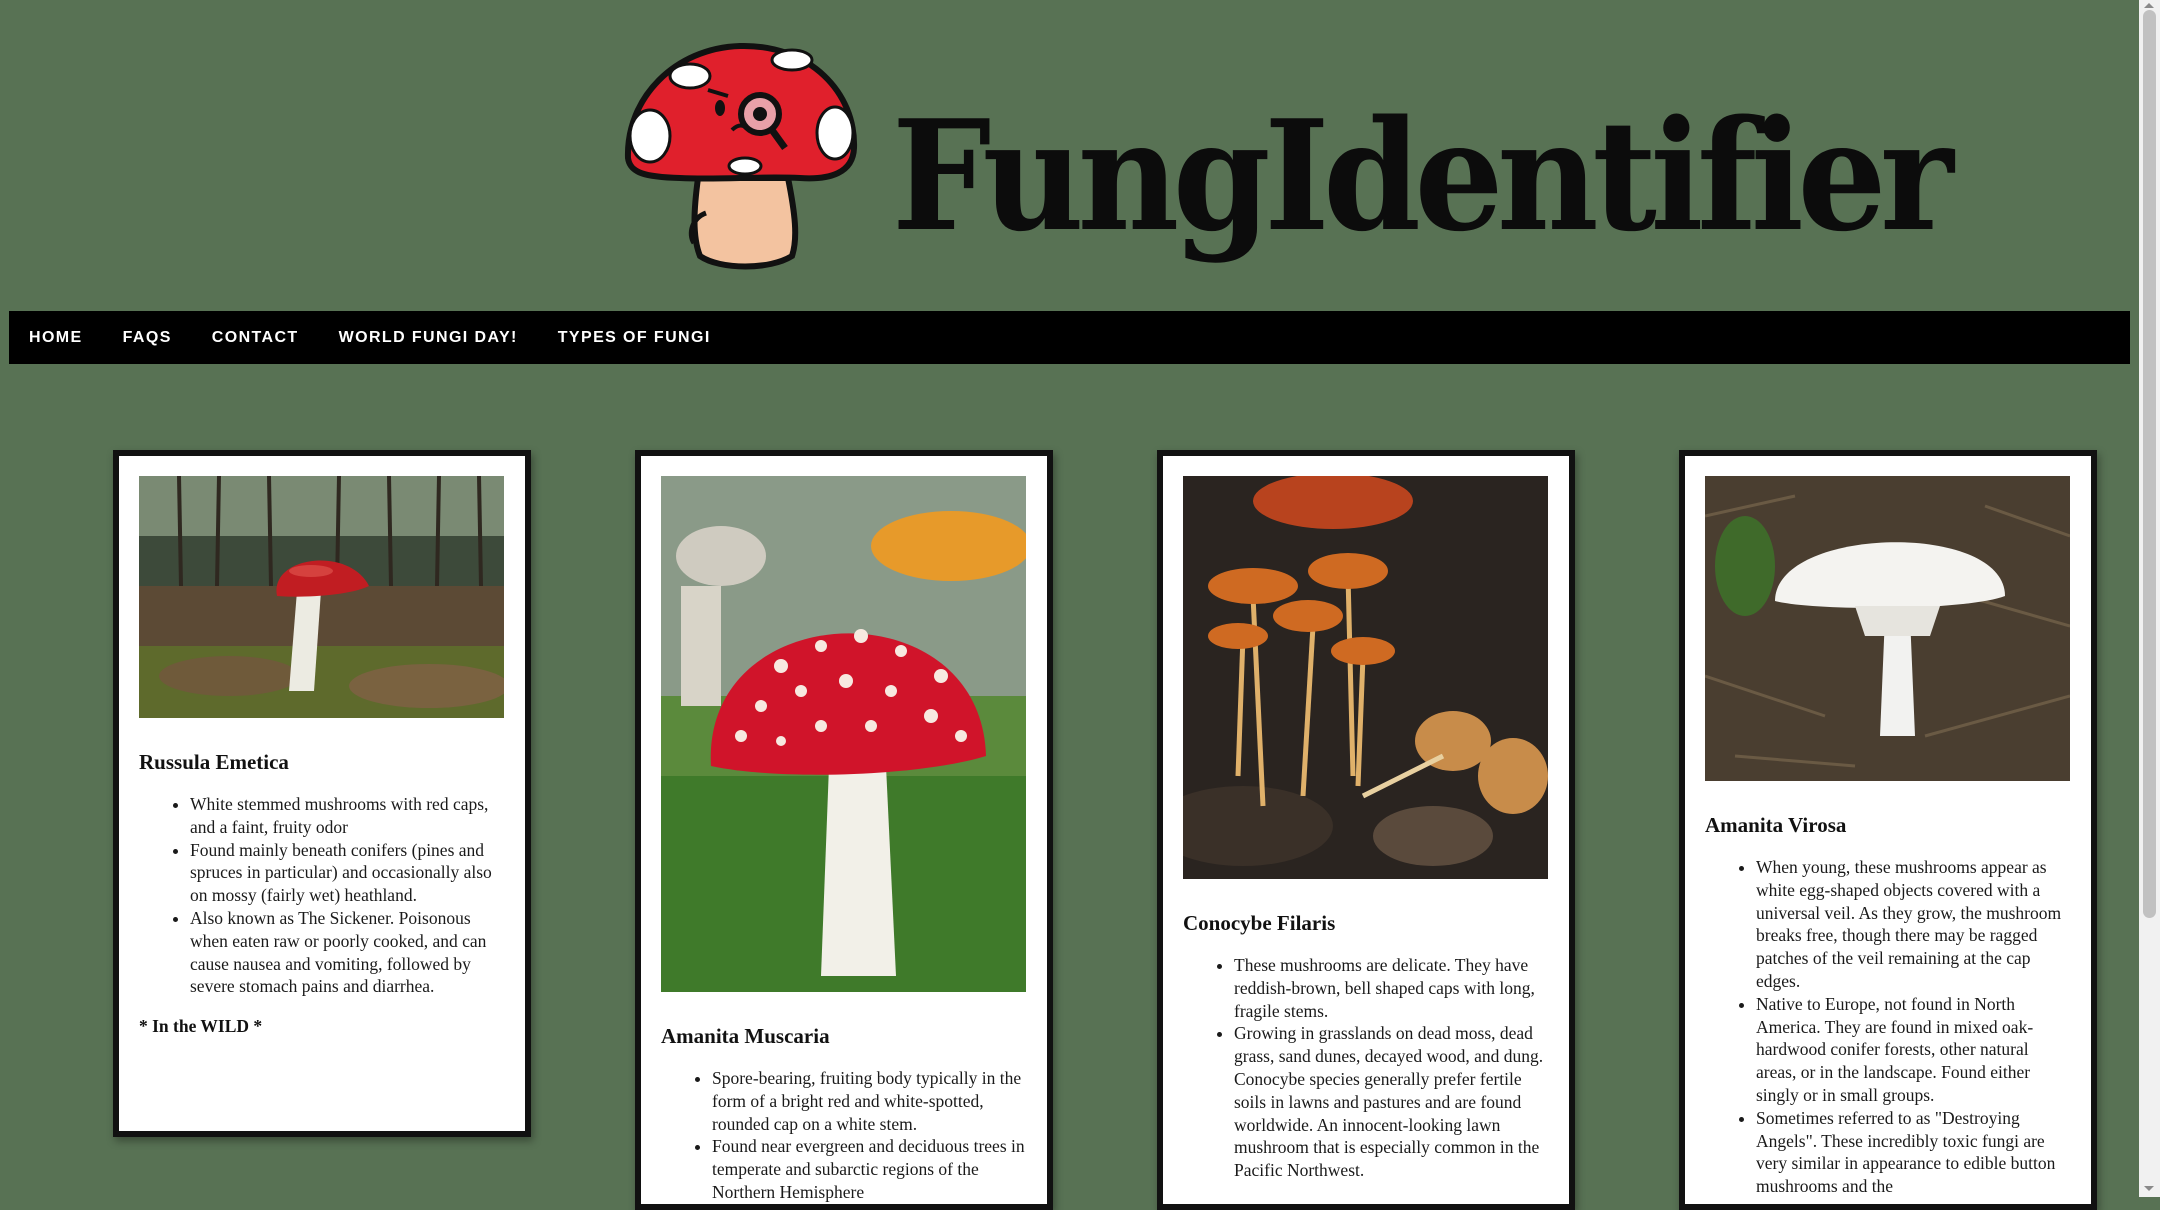  I want to click on amanita-muscaria-image, so click(843, 734).